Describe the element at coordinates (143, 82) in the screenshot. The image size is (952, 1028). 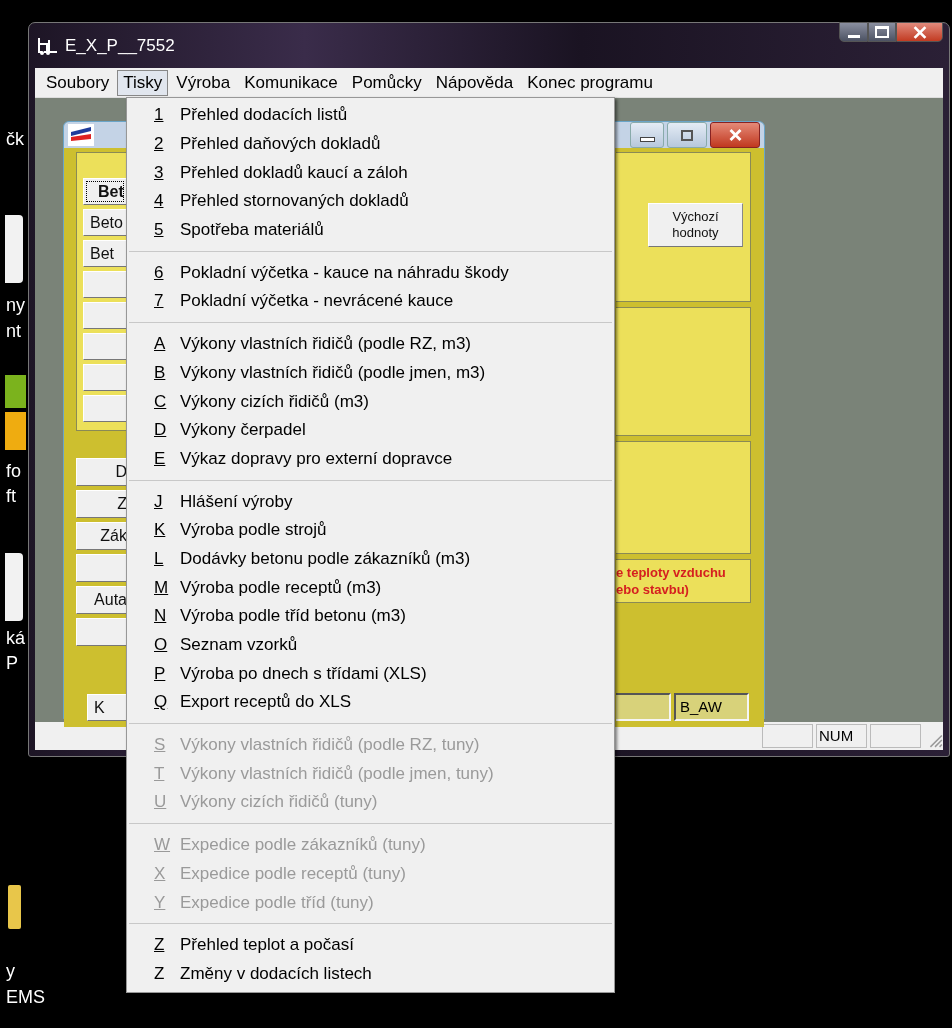
I see `menu-title: Tisky` at that location.